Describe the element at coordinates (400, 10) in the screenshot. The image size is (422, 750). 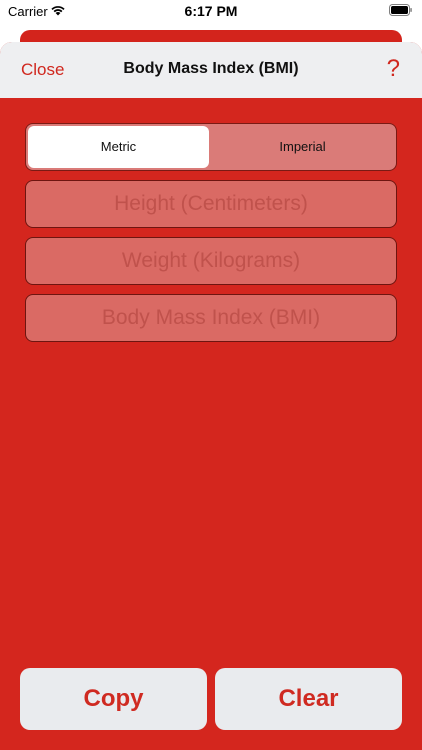
I see `battery-icon` at that location.